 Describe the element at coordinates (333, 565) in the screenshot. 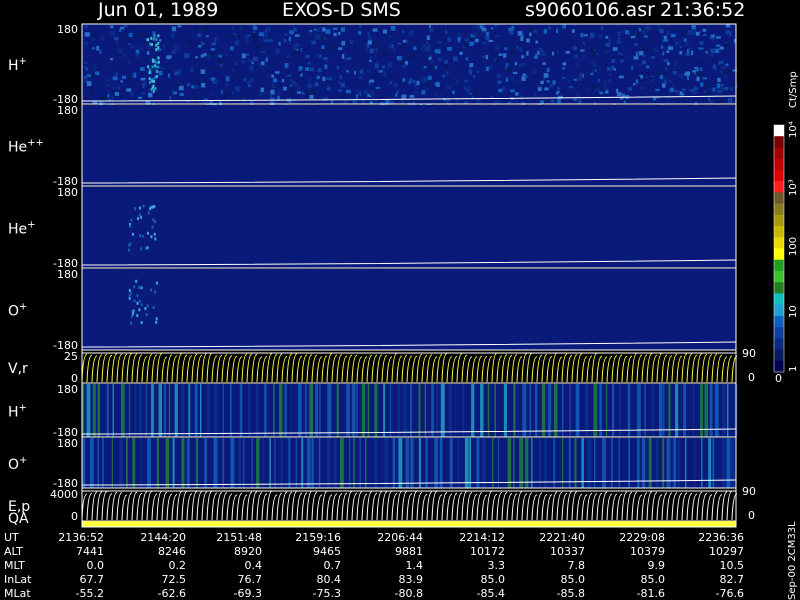

I see `orbit-cell: 0.7` at that location.